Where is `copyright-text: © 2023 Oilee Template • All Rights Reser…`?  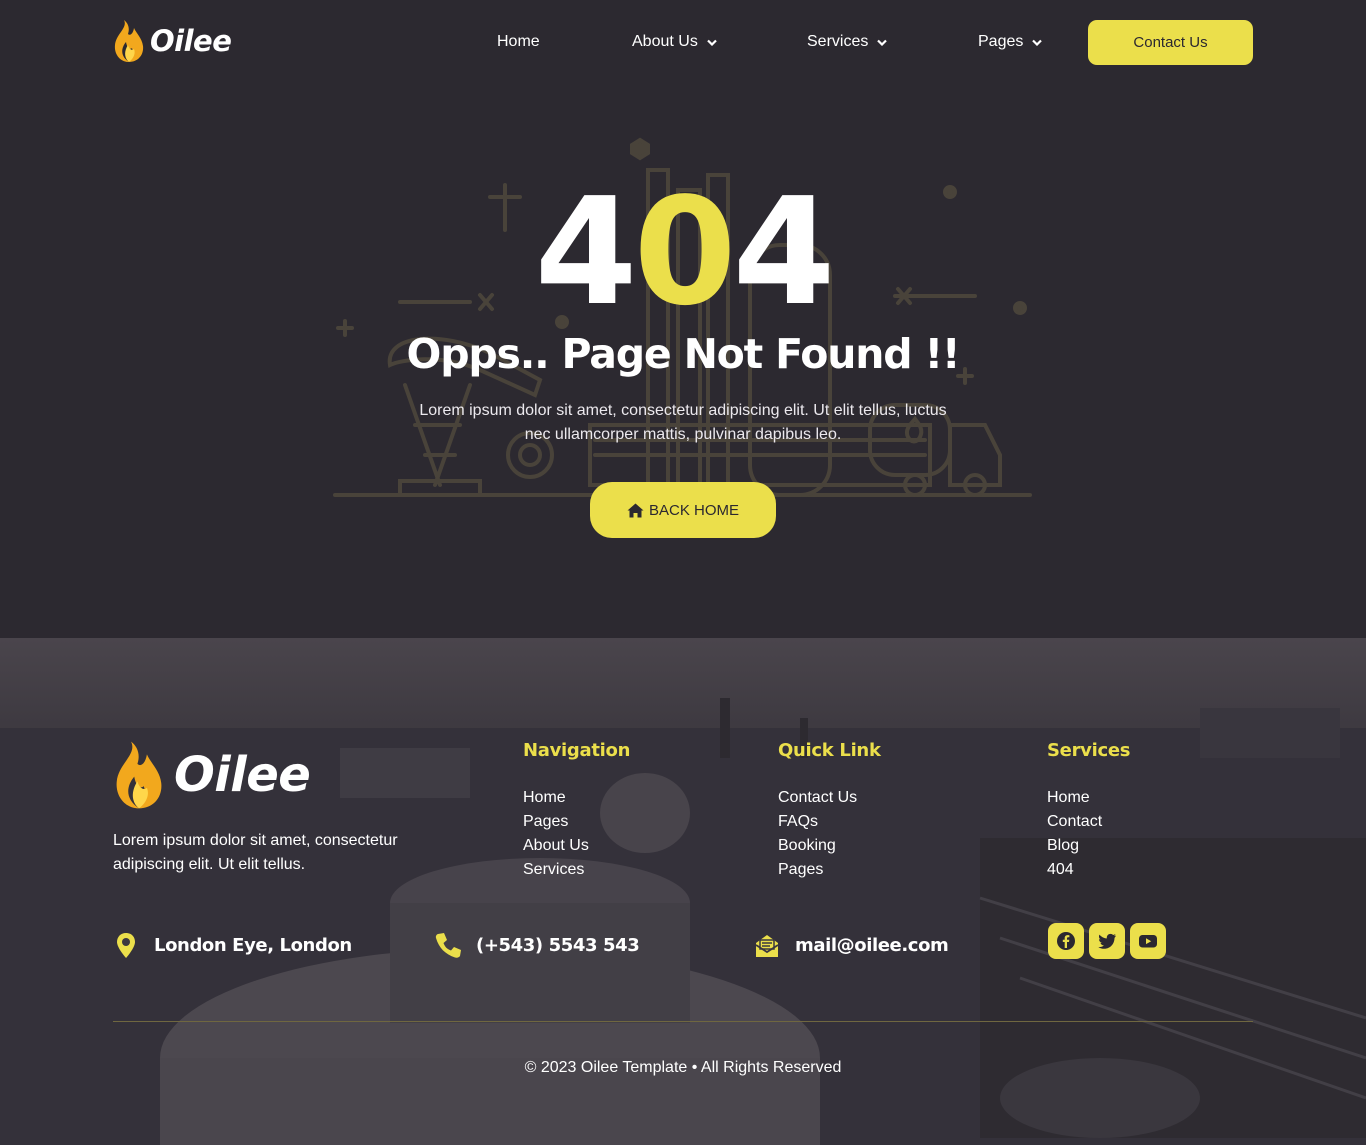
copyright-text: © 2023 Oilee Template • All Rights Reser… is located at coordinates (683, 1067).